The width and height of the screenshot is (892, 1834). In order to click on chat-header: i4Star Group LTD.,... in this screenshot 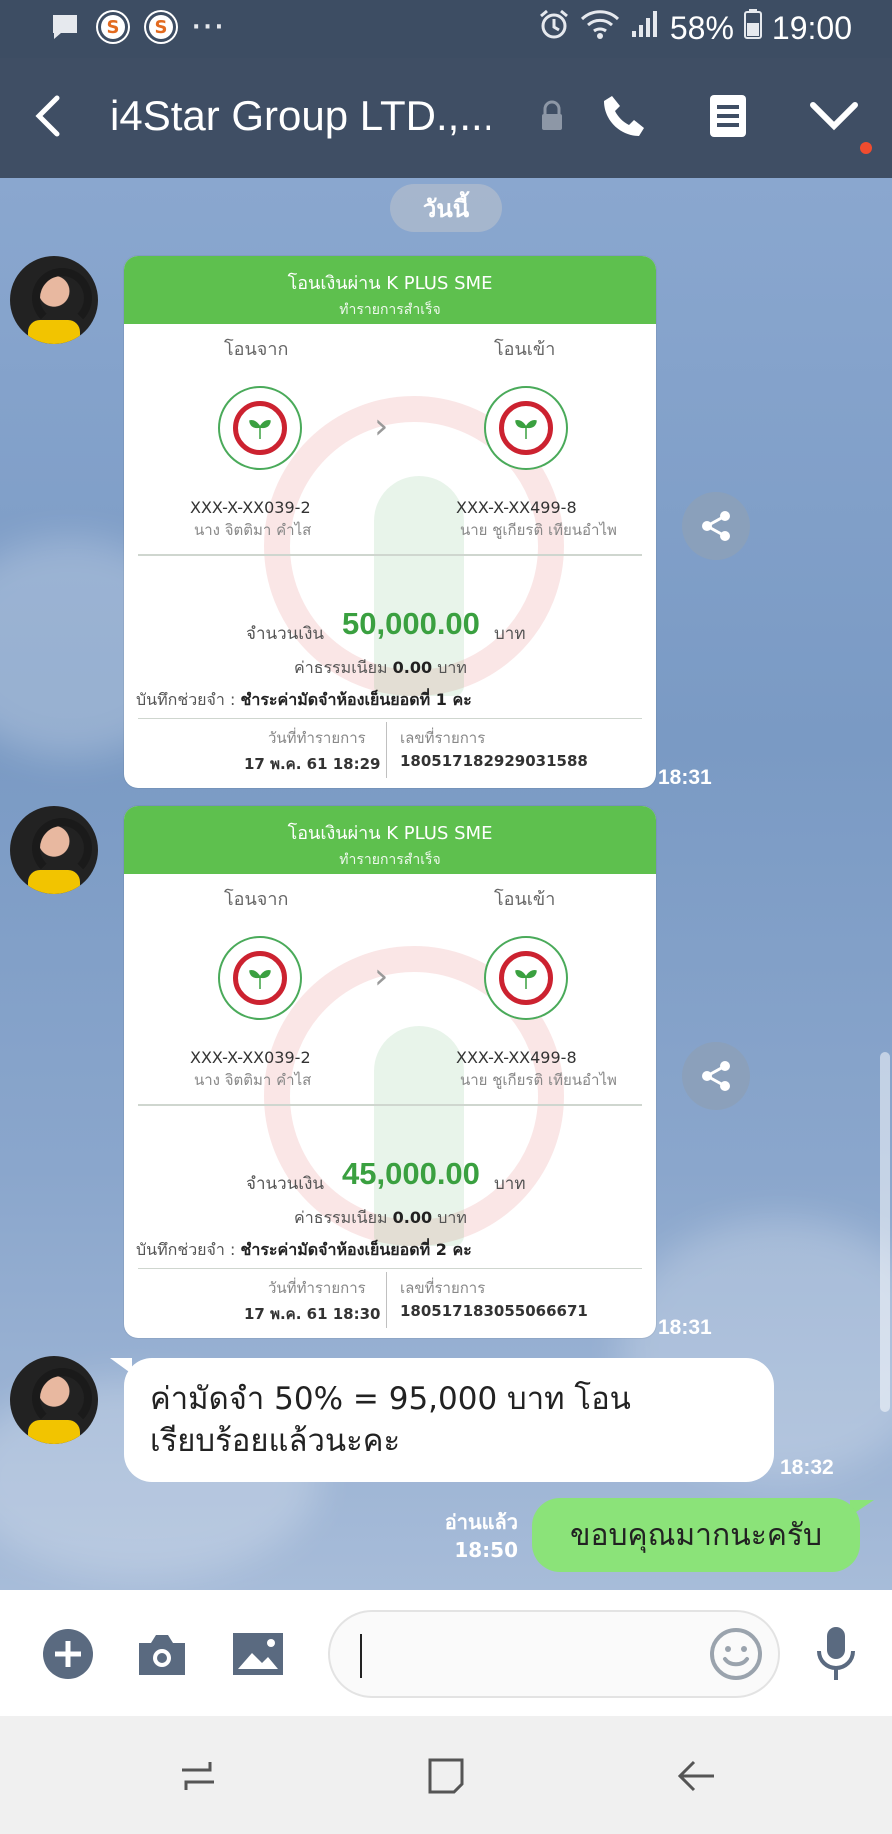, I will do `click(446, 118)`.